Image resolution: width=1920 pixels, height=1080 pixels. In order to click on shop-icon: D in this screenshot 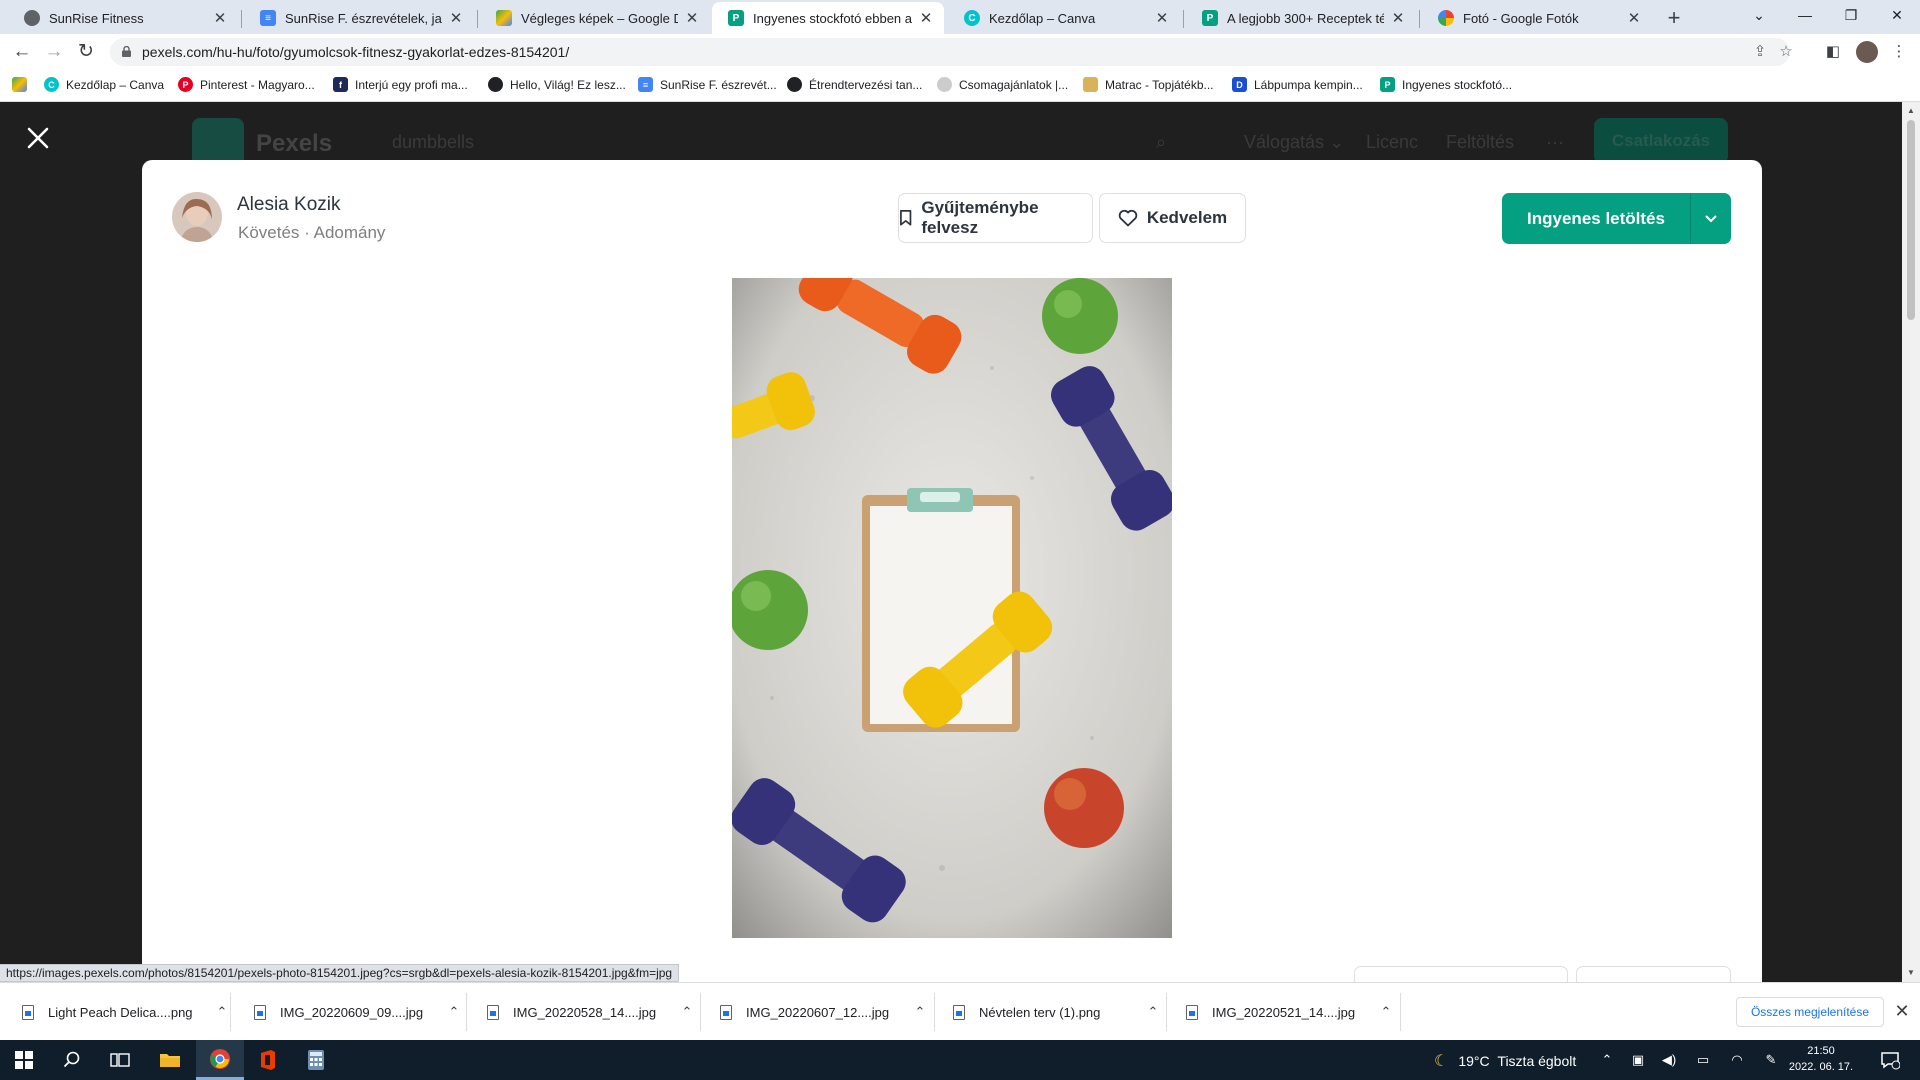, I will do `click(1239, 84)`.